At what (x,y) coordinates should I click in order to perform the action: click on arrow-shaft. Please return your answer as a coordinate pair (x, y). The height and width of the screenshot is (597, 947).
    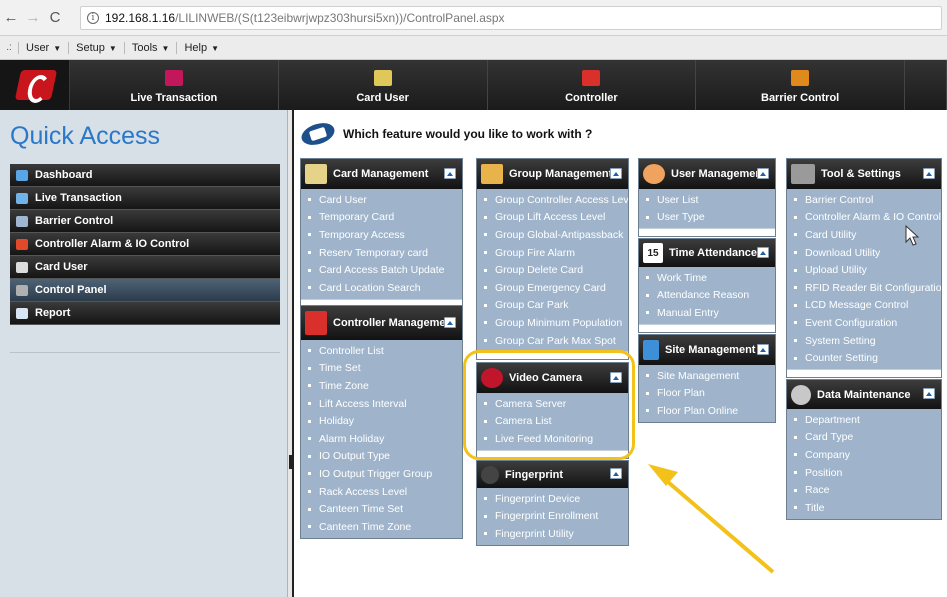
    Looking at the image, I should click on (717, 524).